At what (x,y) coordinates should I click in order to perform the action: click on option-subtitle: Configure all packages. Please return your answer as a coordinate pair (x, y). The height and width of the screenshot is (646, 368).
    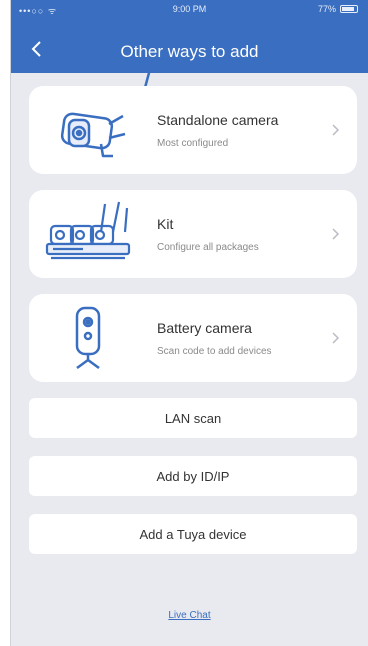
    Looking at the image, I should click on (208, 247).